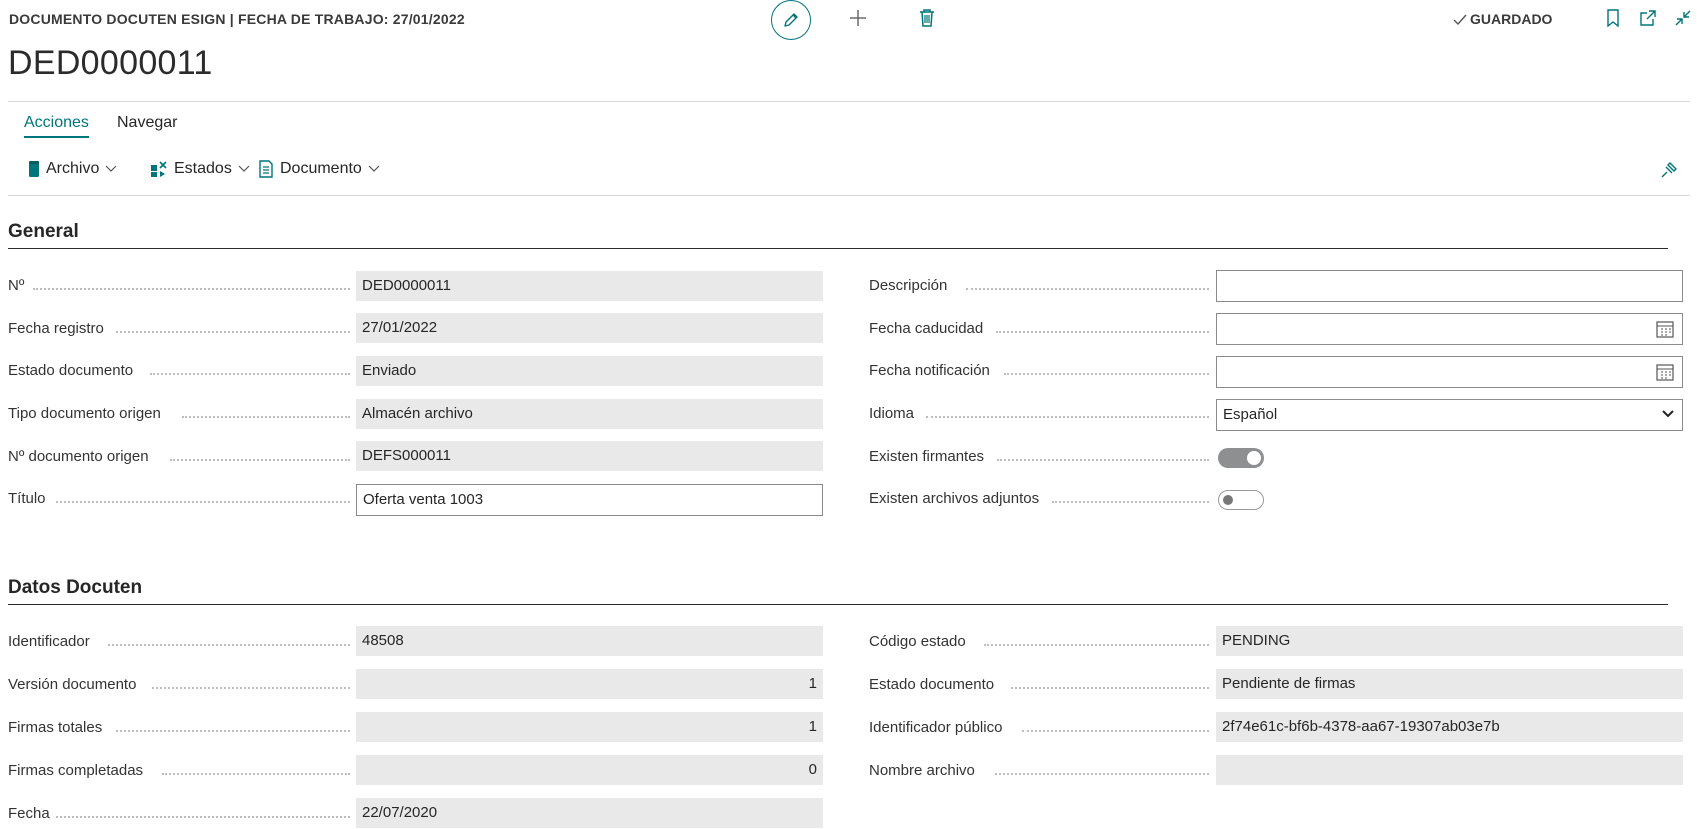  Describe the element at coordinates (927, 18) in the screenshot. I see `delete-button` at that location.